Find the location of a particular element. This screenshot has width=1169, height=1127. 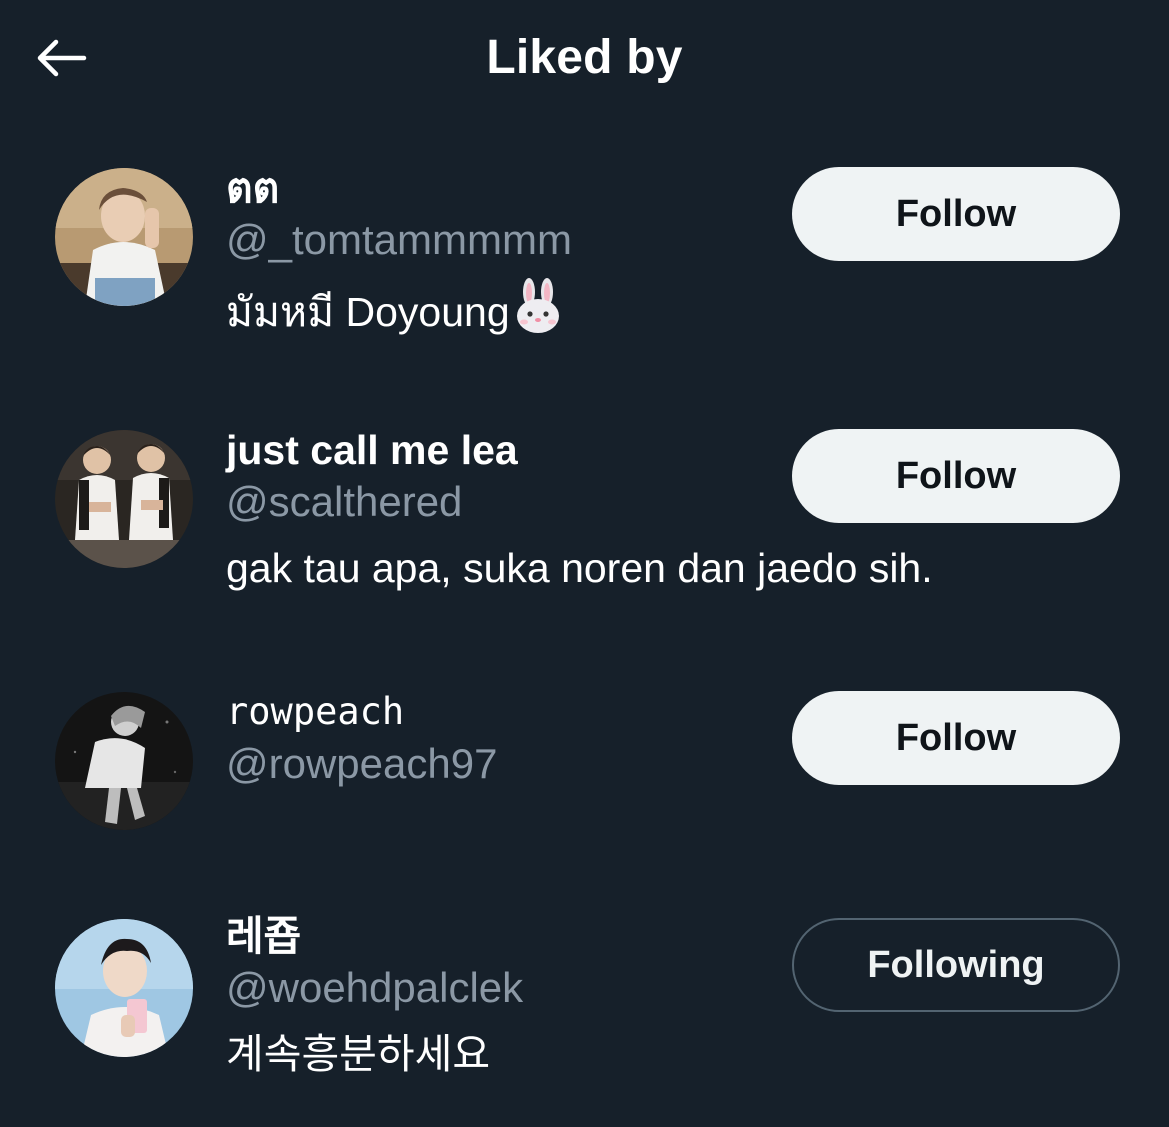

username-handle: @rowpeach97 is located at coordinates (362, 763).